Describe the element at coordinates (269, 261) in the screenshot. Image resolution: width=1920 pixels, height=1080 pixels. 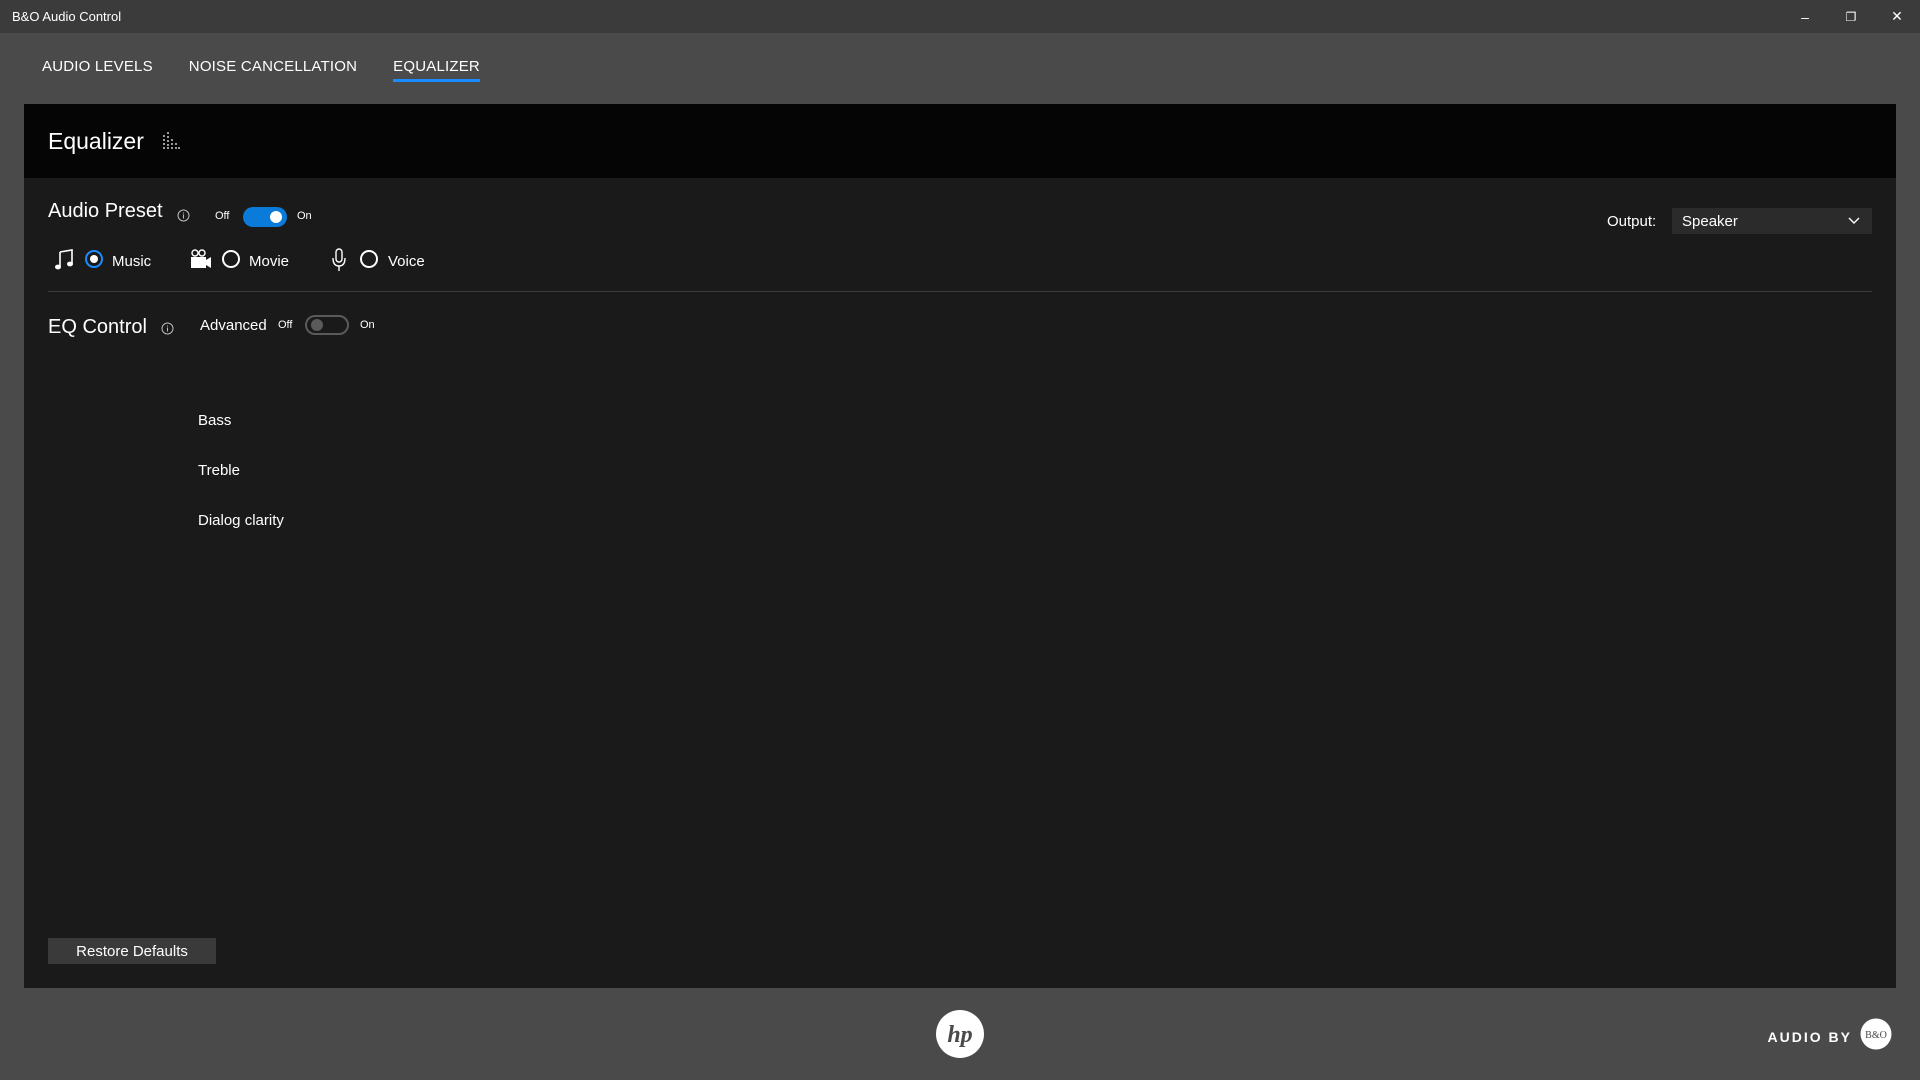
I see `movie-label: Movie` at that location.